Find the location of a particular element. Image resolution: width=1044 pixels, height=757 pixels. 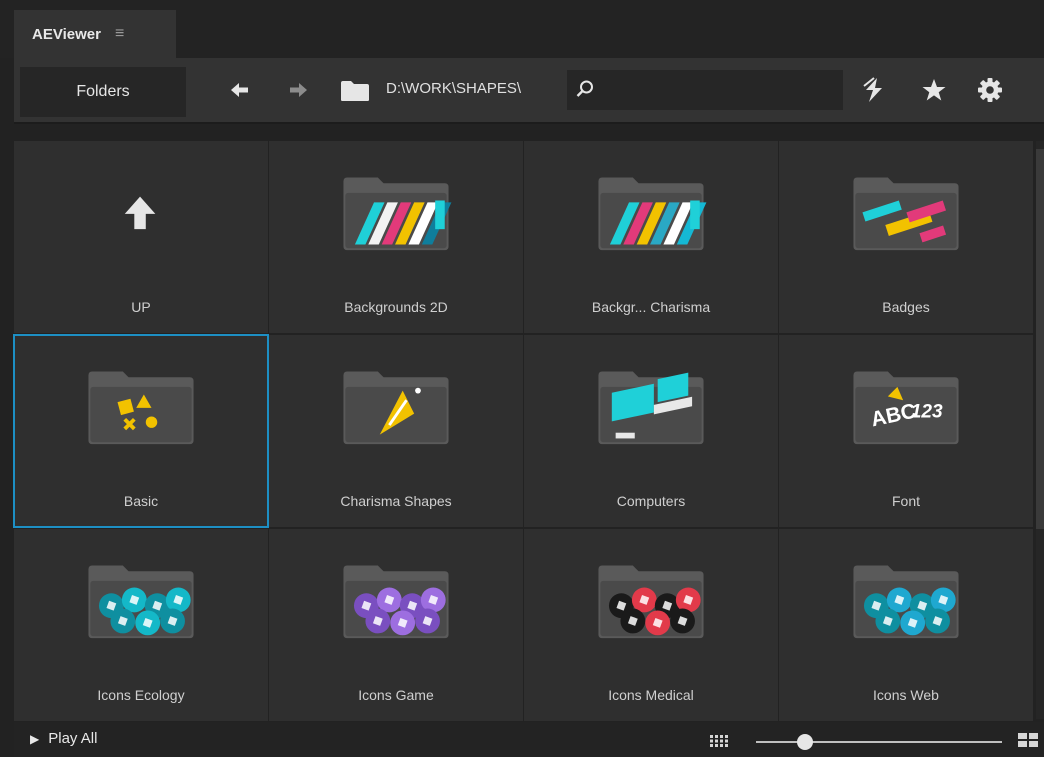

bottom-bar: ▶ Play All is located at coordinates (529, 739).